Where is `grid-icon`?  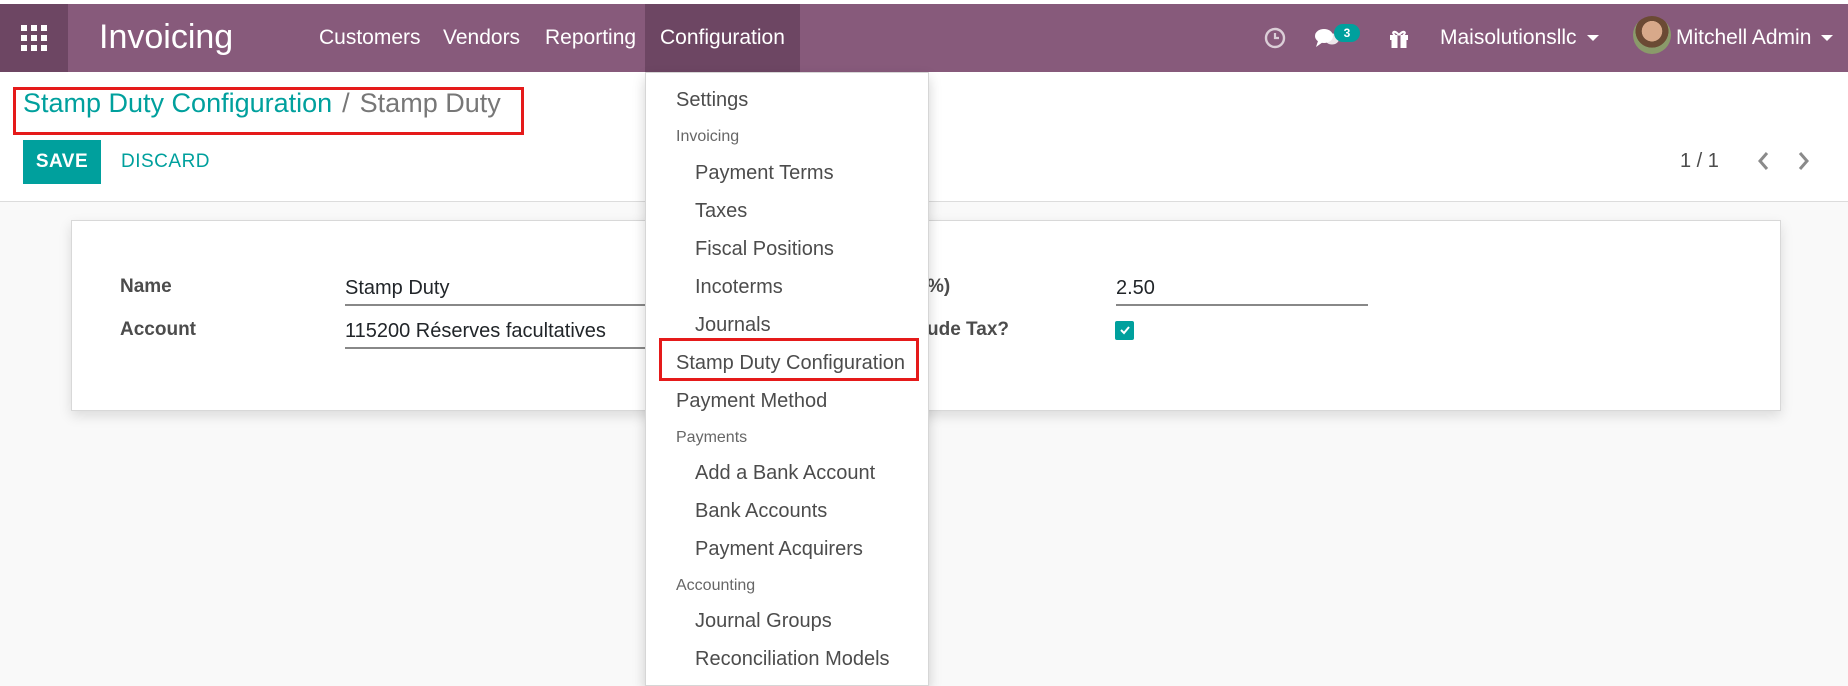
grid-icon is located at coordinates (34, 38).